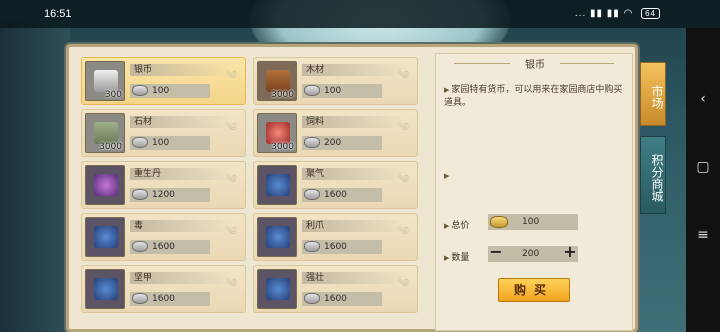 Image resolution: width=720 pixels, height=332 pixels. Describe the element at coordinates (163, 237) in the screenshot. I see `item-card: 毒 ༄ 1600` at that location.